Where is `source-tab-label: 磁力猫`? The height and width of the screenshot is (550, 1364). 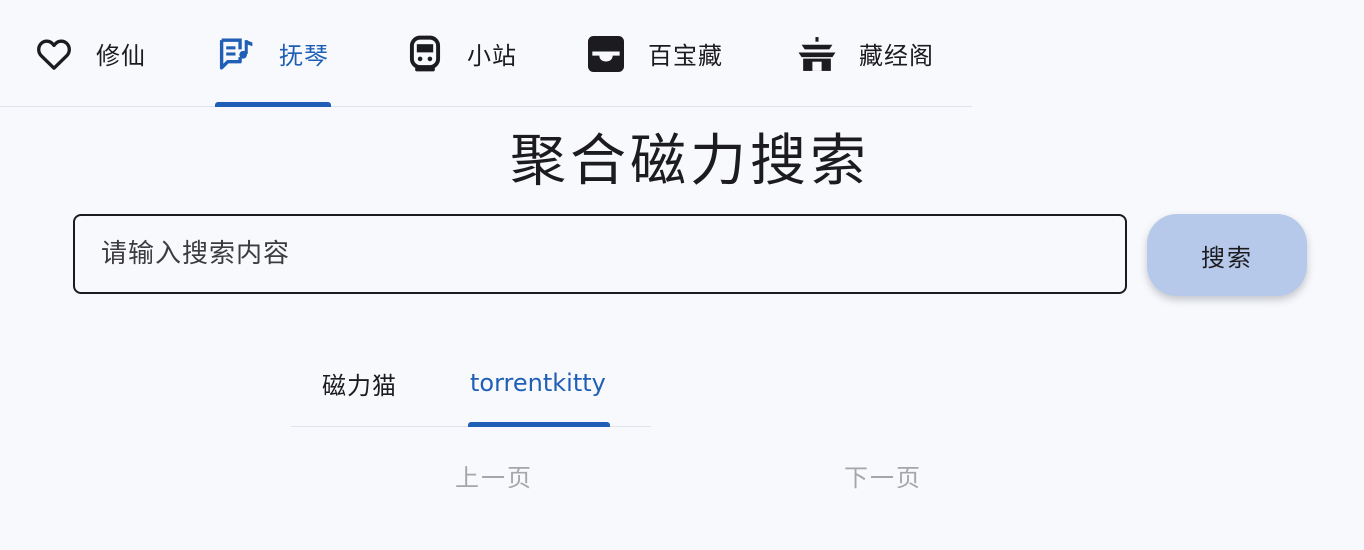 source-tab-label: 磁力猫 is located at coordinates (359, 385).